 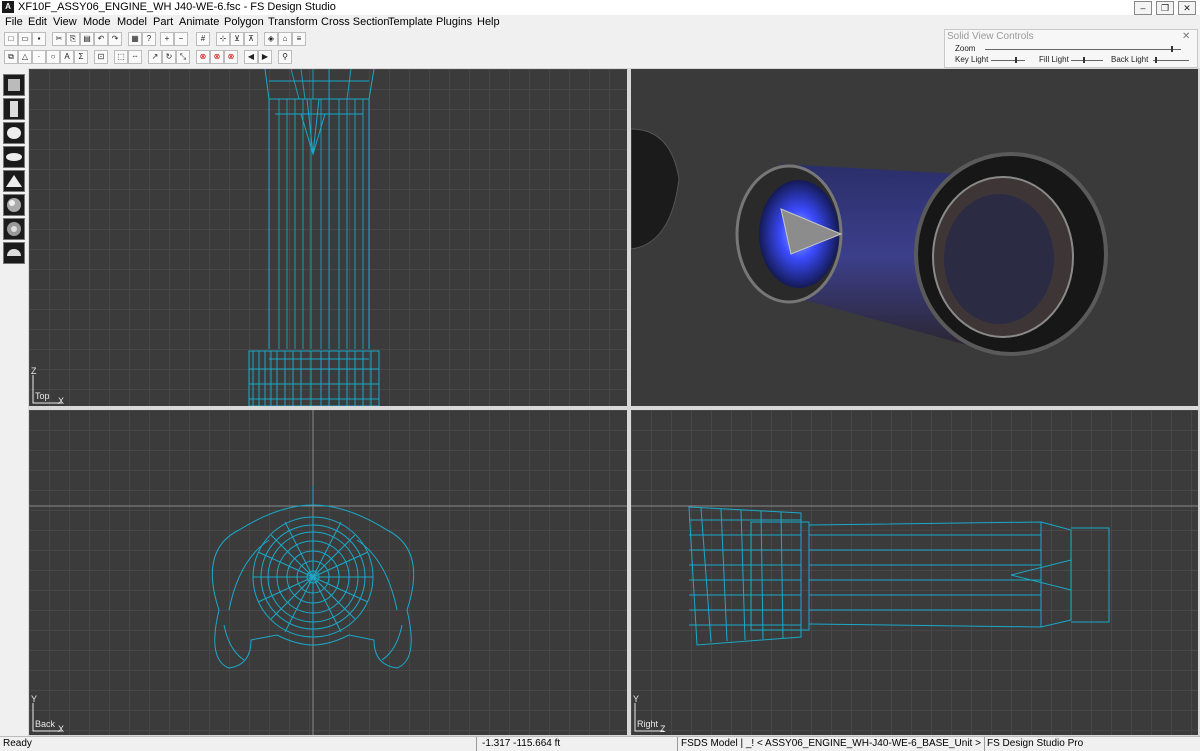 What do you see at coordinates (14, 403) in the screenshot?
I see `primitive-palette` at bounding box center [14, 403].